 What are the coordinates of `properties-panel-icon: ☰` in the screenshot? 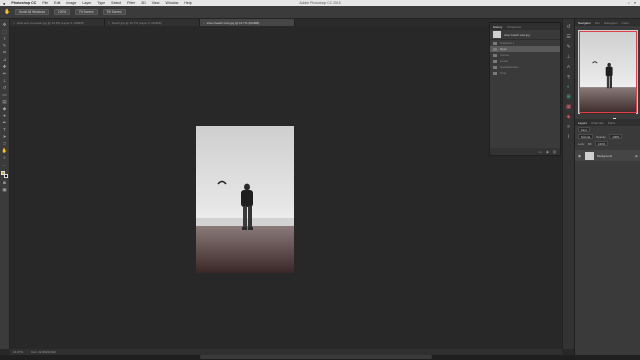 It's located at (569, 38).